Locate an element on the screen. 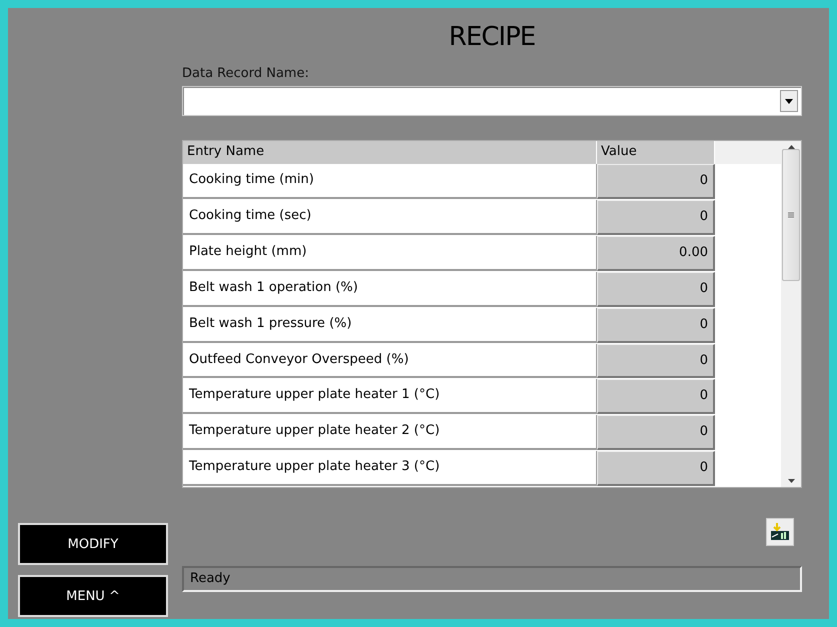 Image resolution: width=837 pixels, height=627 pixels. scroll-thumb is located at coordinates (791, 215).